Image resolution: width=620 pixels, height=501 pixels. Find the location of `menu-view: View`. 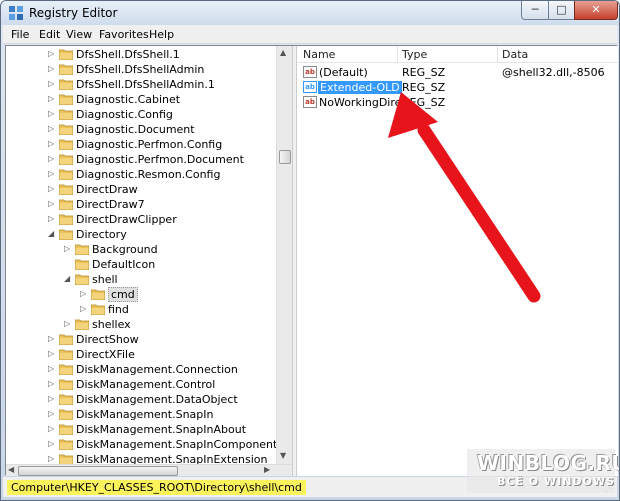

menu-view: View is located at coordinates (79, 34).